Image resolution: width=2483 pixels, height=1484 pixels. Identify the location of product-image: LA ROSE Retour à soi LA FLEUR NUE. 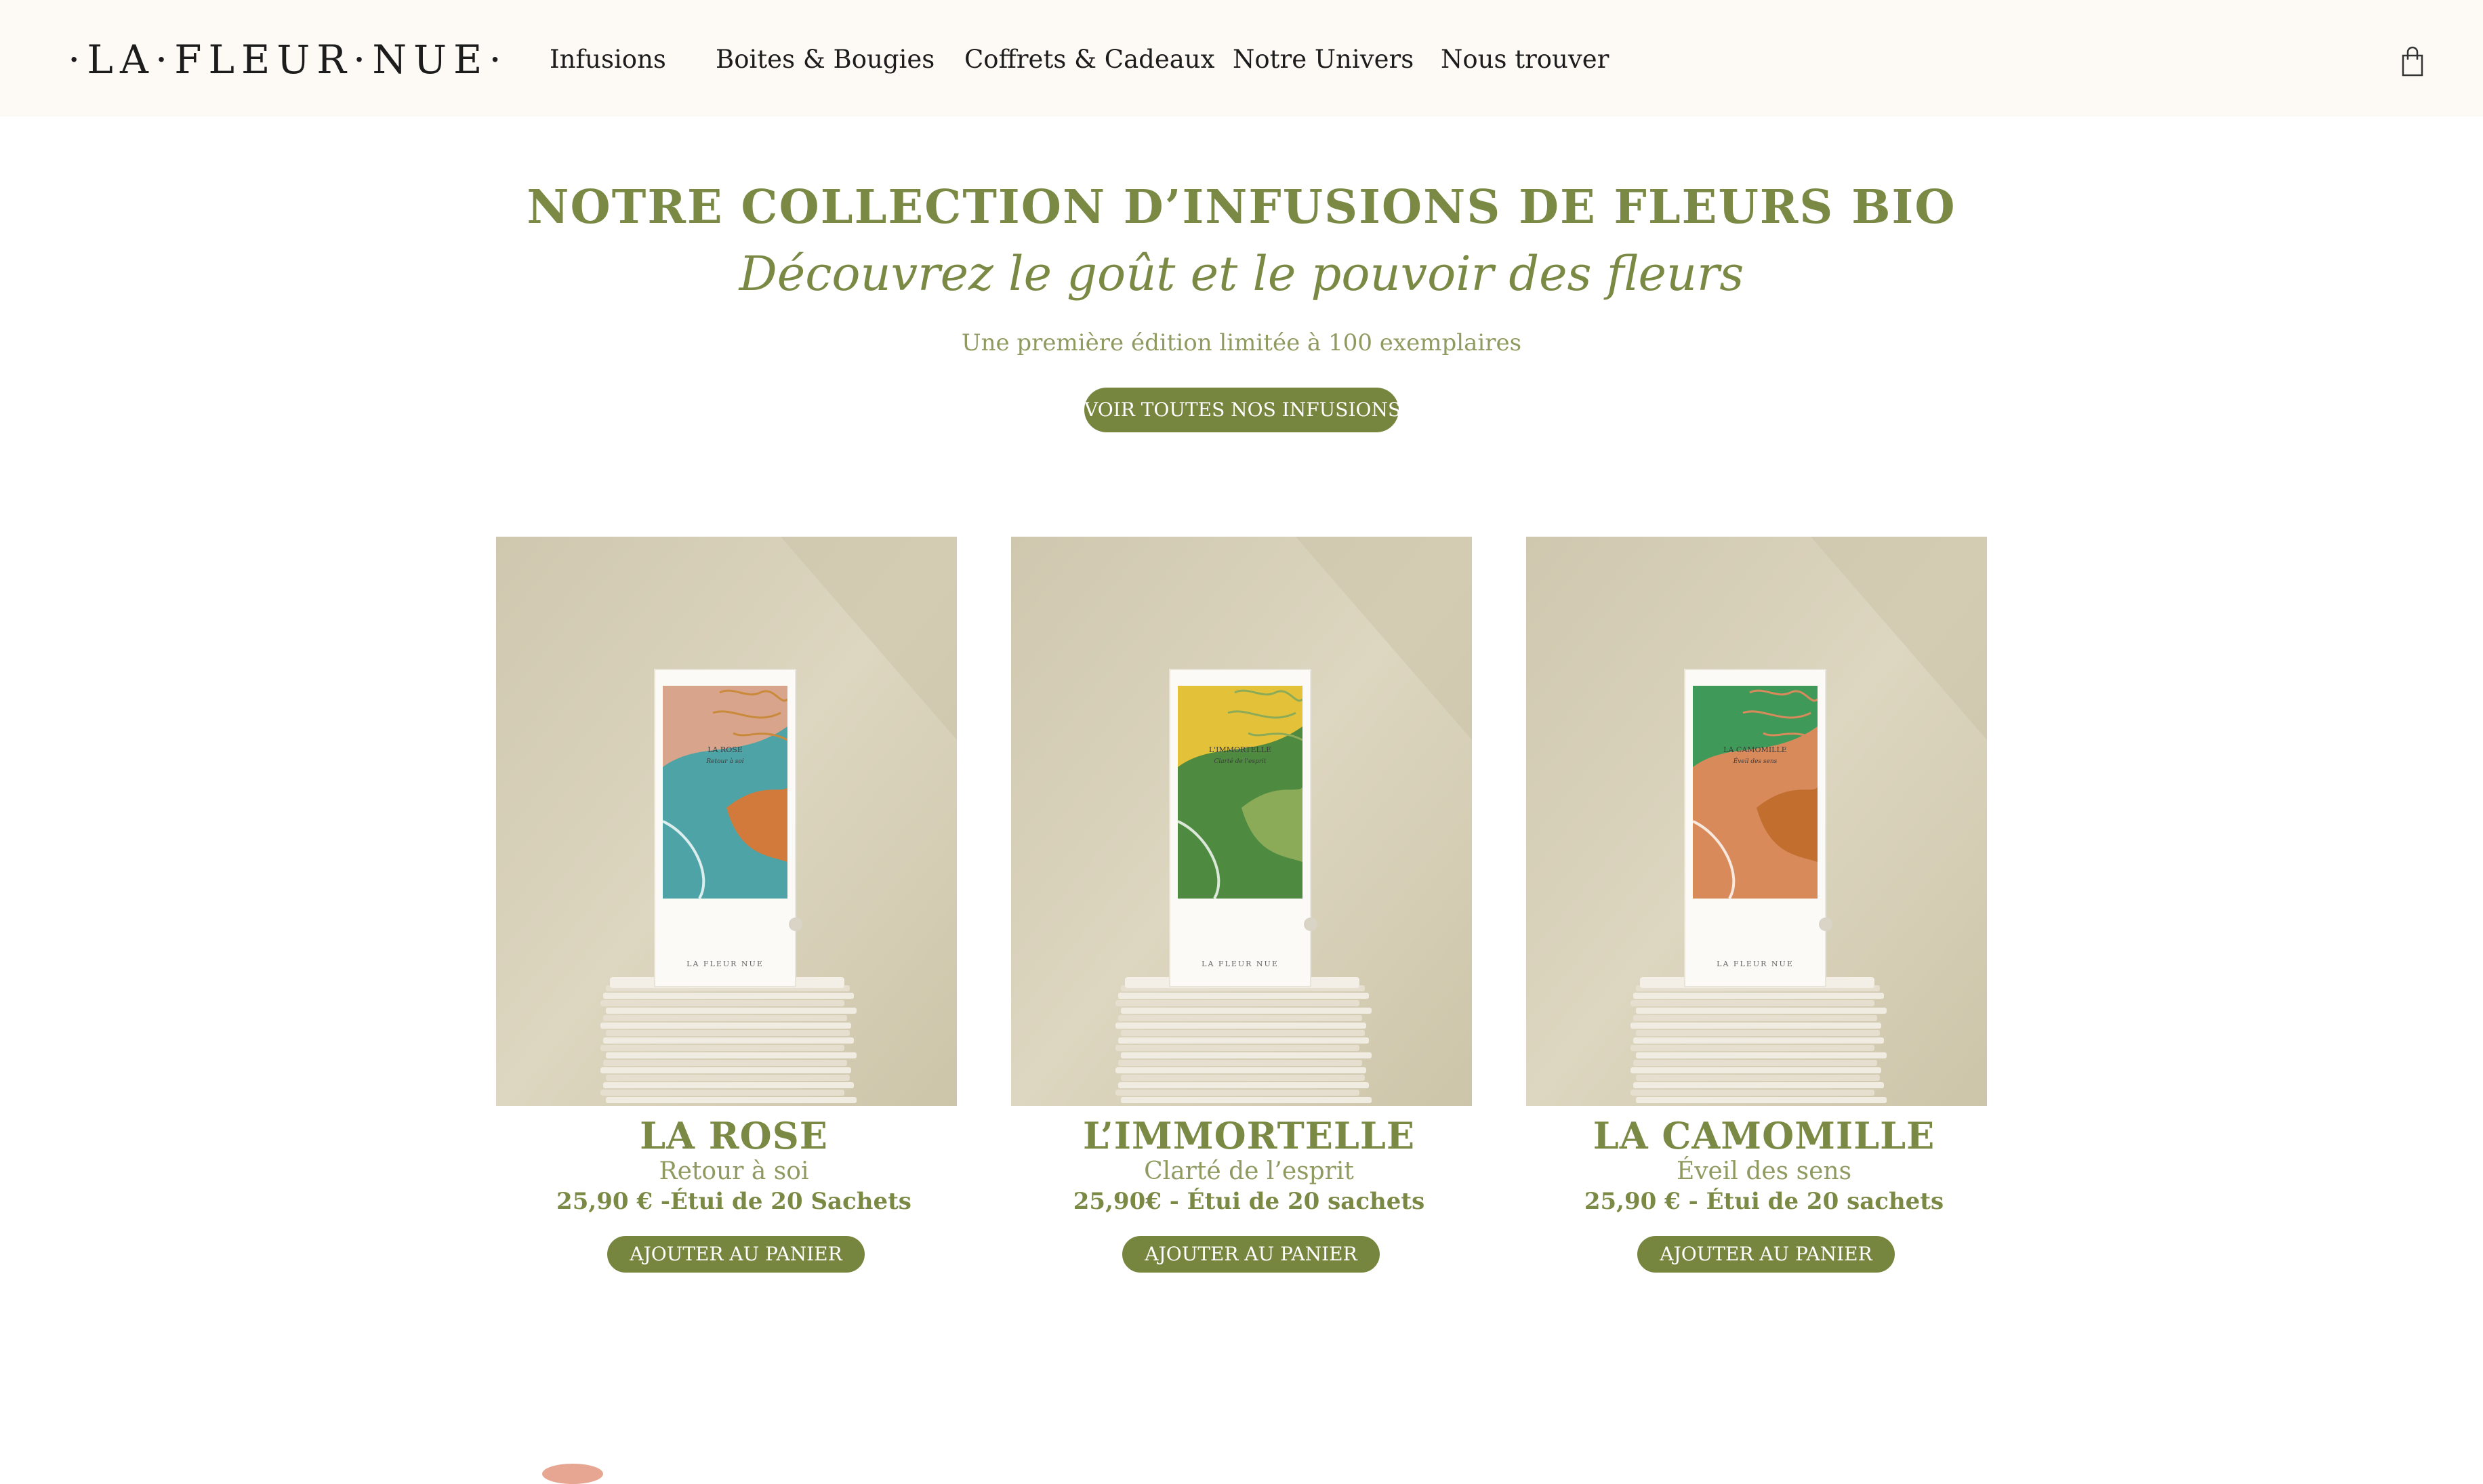
(726, 821).